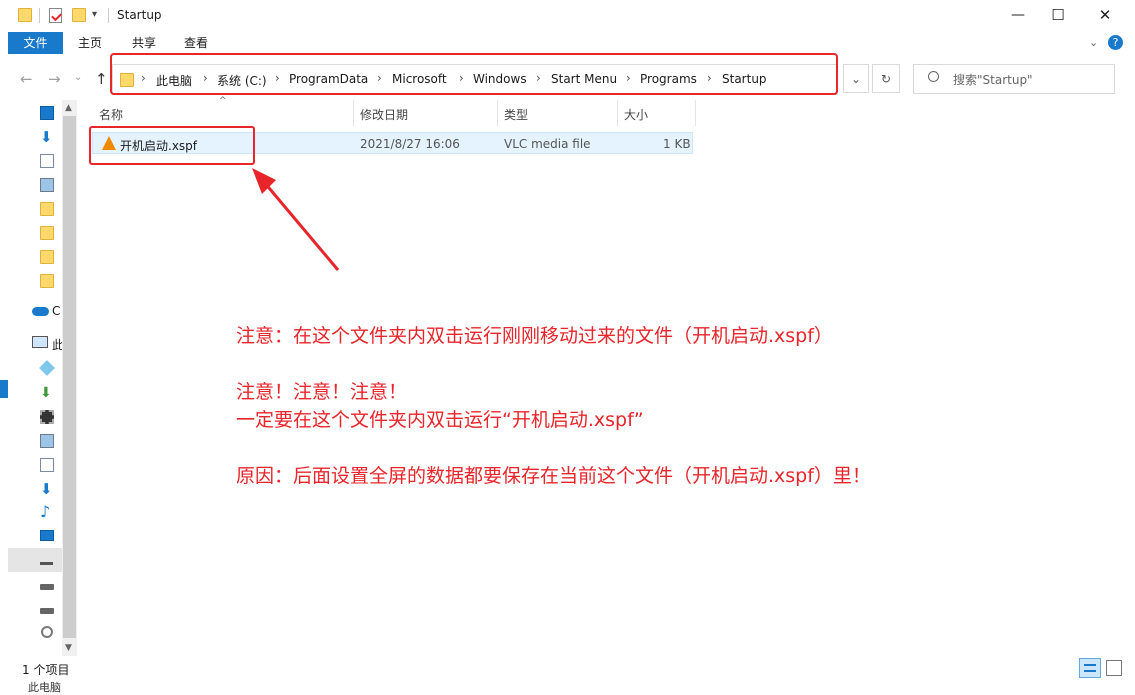  Describe the element at coordinates (78, 77) in the screenshot. I see `recent-locations-icon: ⌄` at that location.